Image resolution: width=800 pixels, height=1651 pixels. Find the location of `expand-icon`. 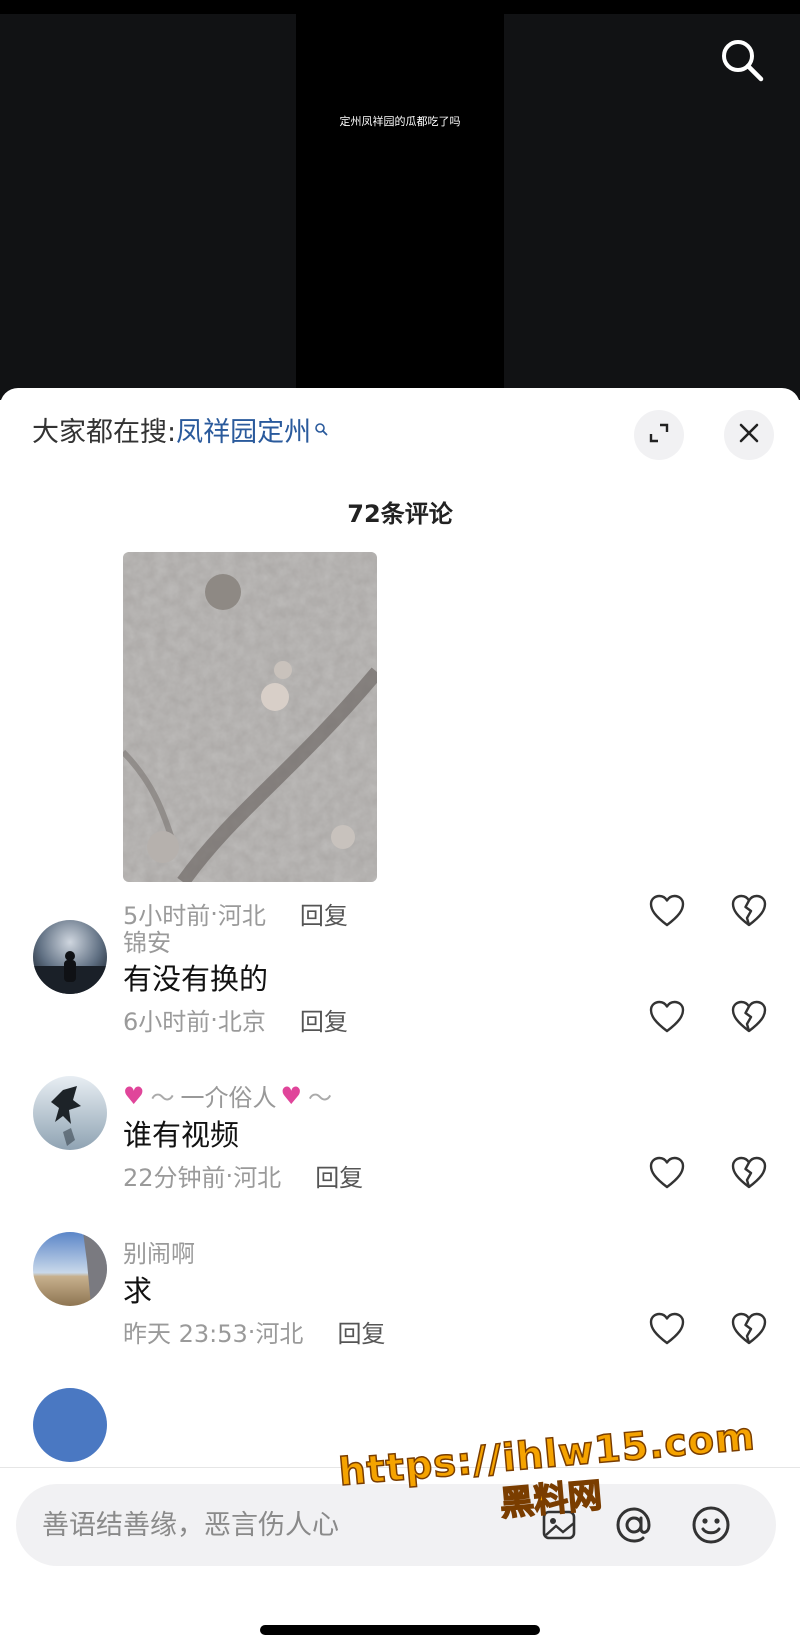

expand-icon is located at coordinates (659, 435).